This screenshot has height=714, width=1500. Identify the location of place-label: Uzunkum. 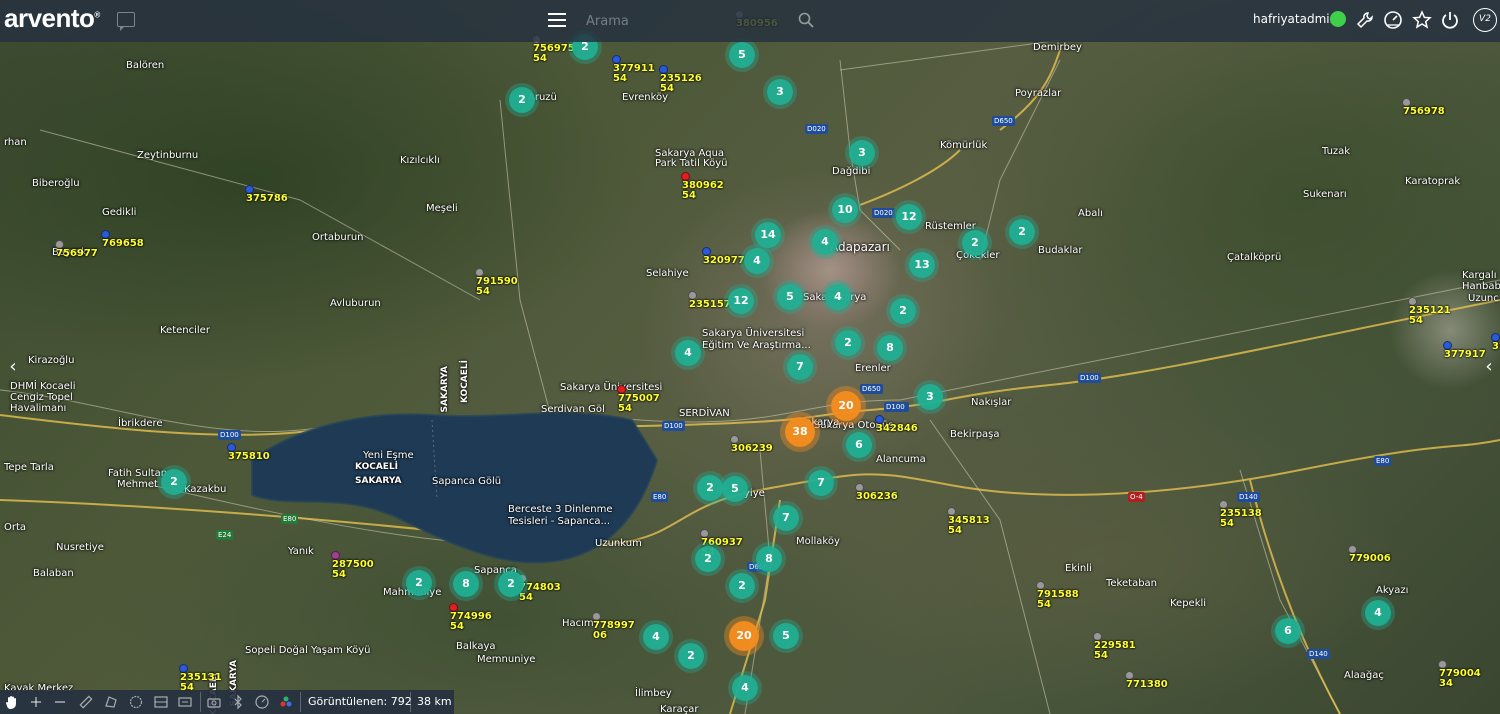
(618, 543).